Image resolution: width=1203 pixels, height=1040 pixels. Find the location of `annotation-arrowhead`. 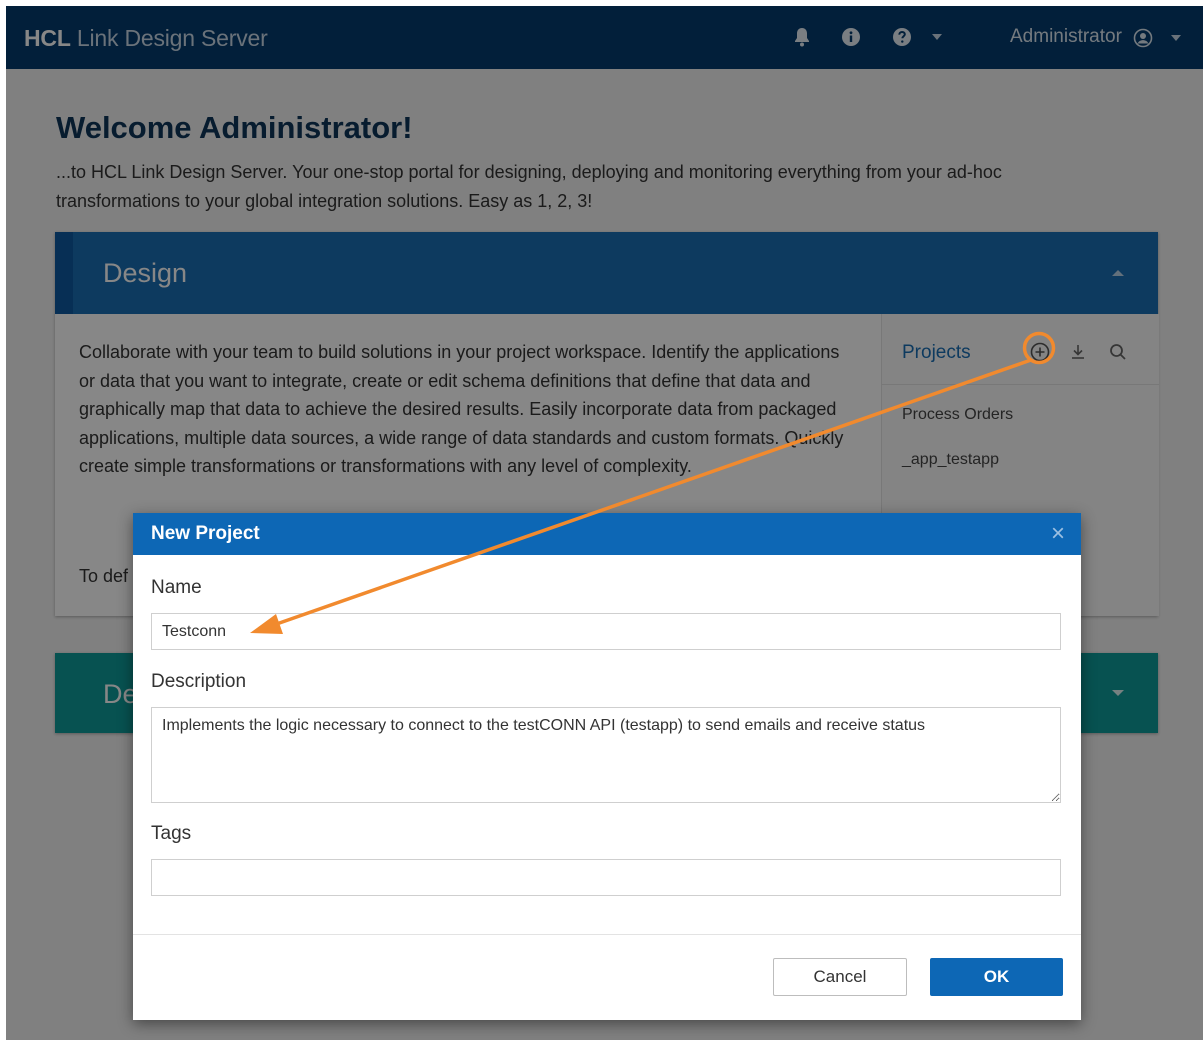

annotation-arrowhead is located at coordinates (266, 624).